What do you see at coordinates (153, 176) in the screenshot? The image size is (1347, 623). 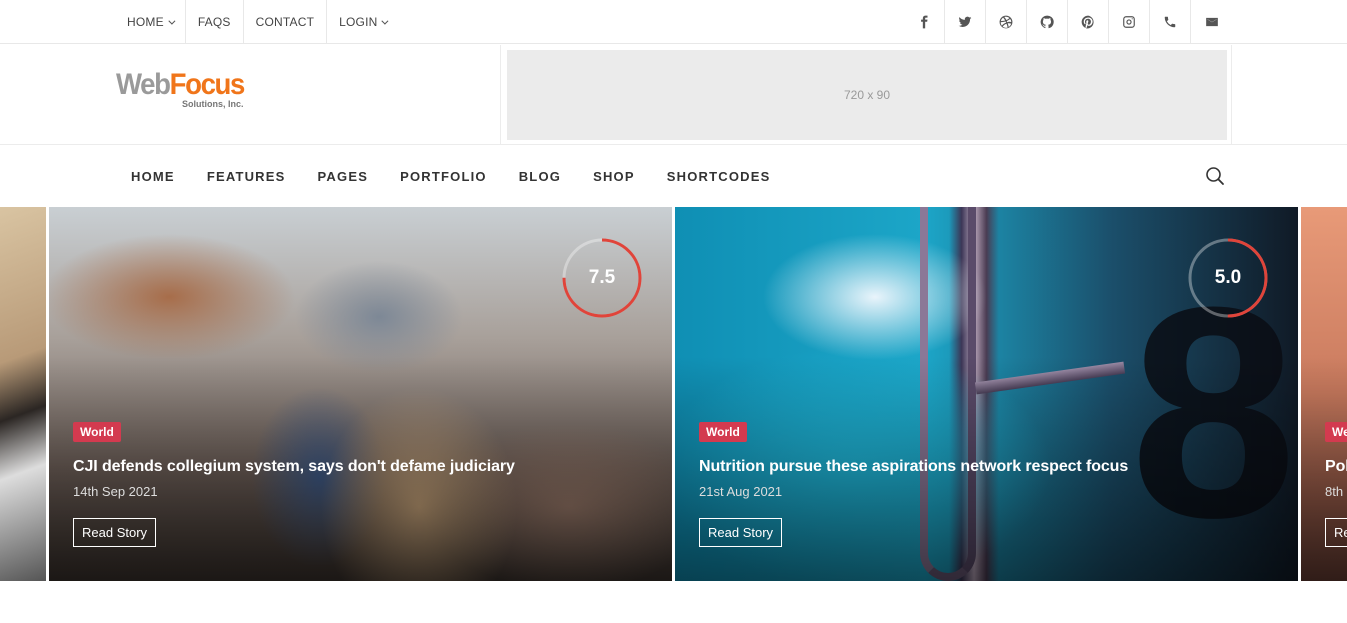 I see `main-nav-home: HOME` at bounding box center [153, 176].